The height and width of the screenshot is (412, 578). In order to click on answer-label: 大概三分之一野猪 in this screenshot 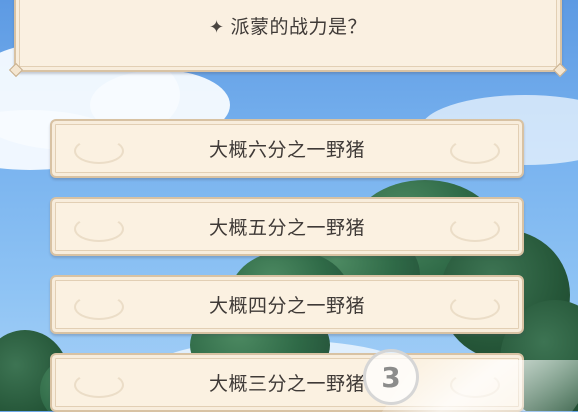, I will do `click(286, 384)`.